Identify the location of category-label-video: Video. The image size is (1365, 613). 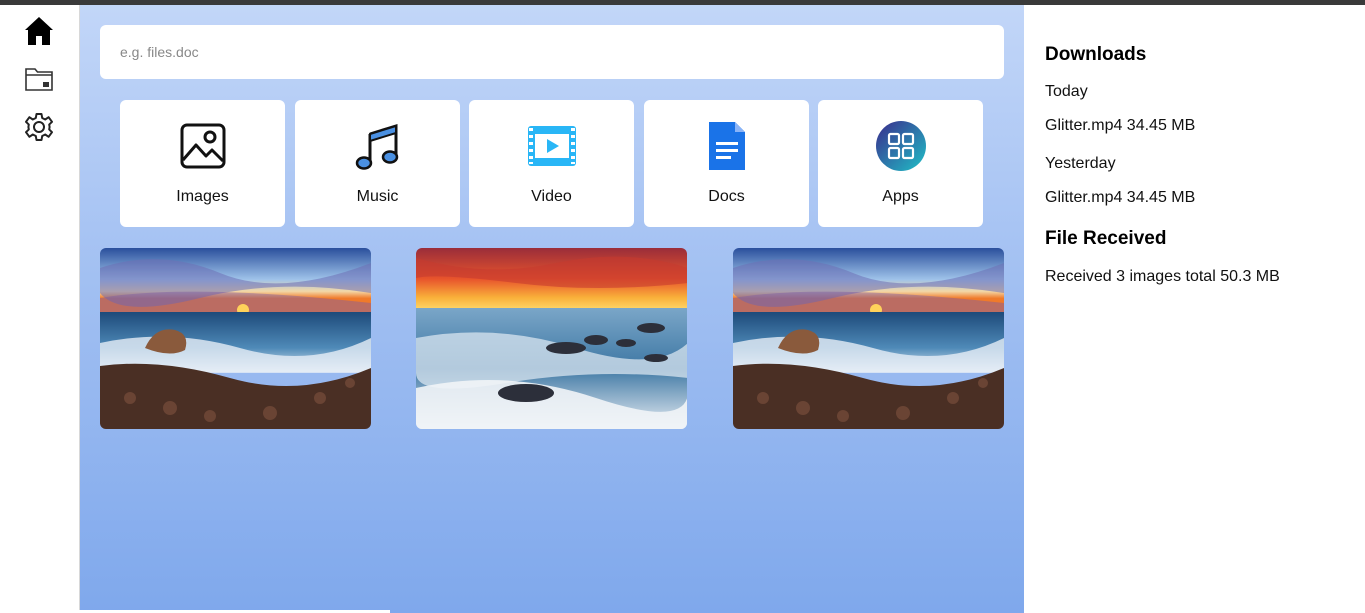
(551, 196).